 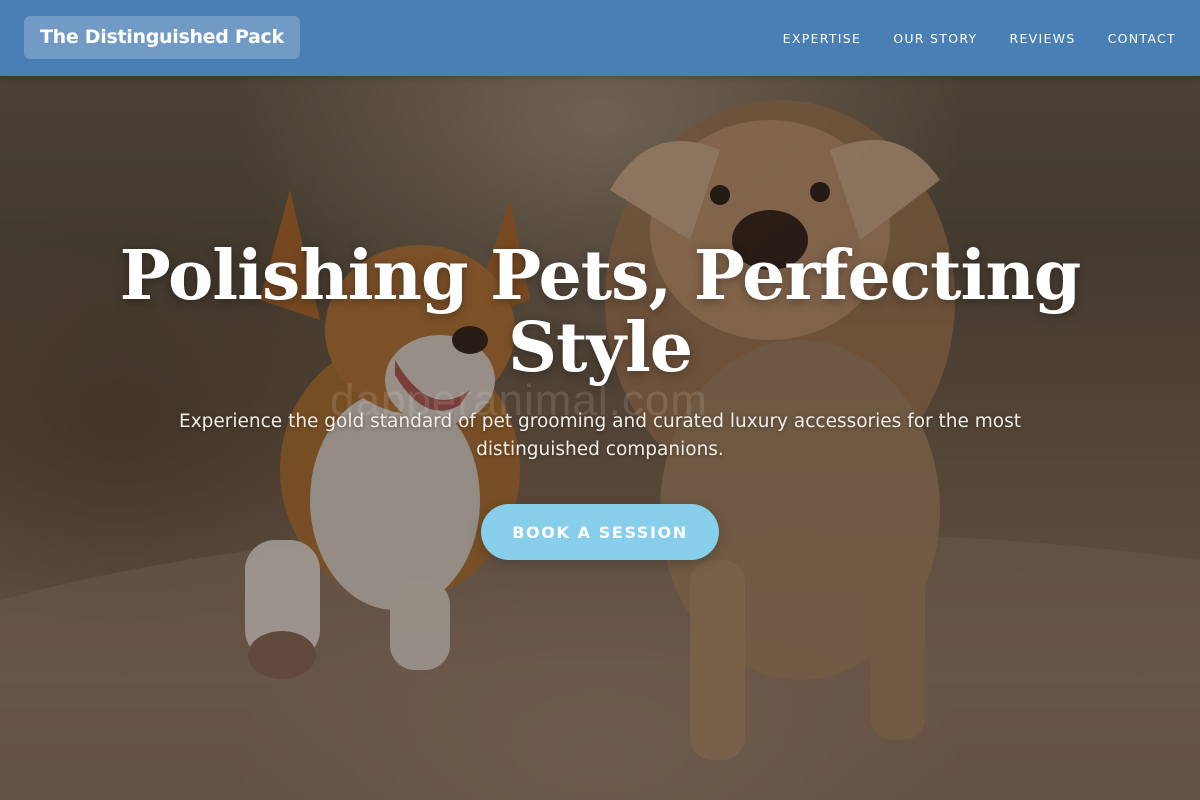 I want to click on nav-link-reviews: REVIEWS, so click(x=1042, y=38).